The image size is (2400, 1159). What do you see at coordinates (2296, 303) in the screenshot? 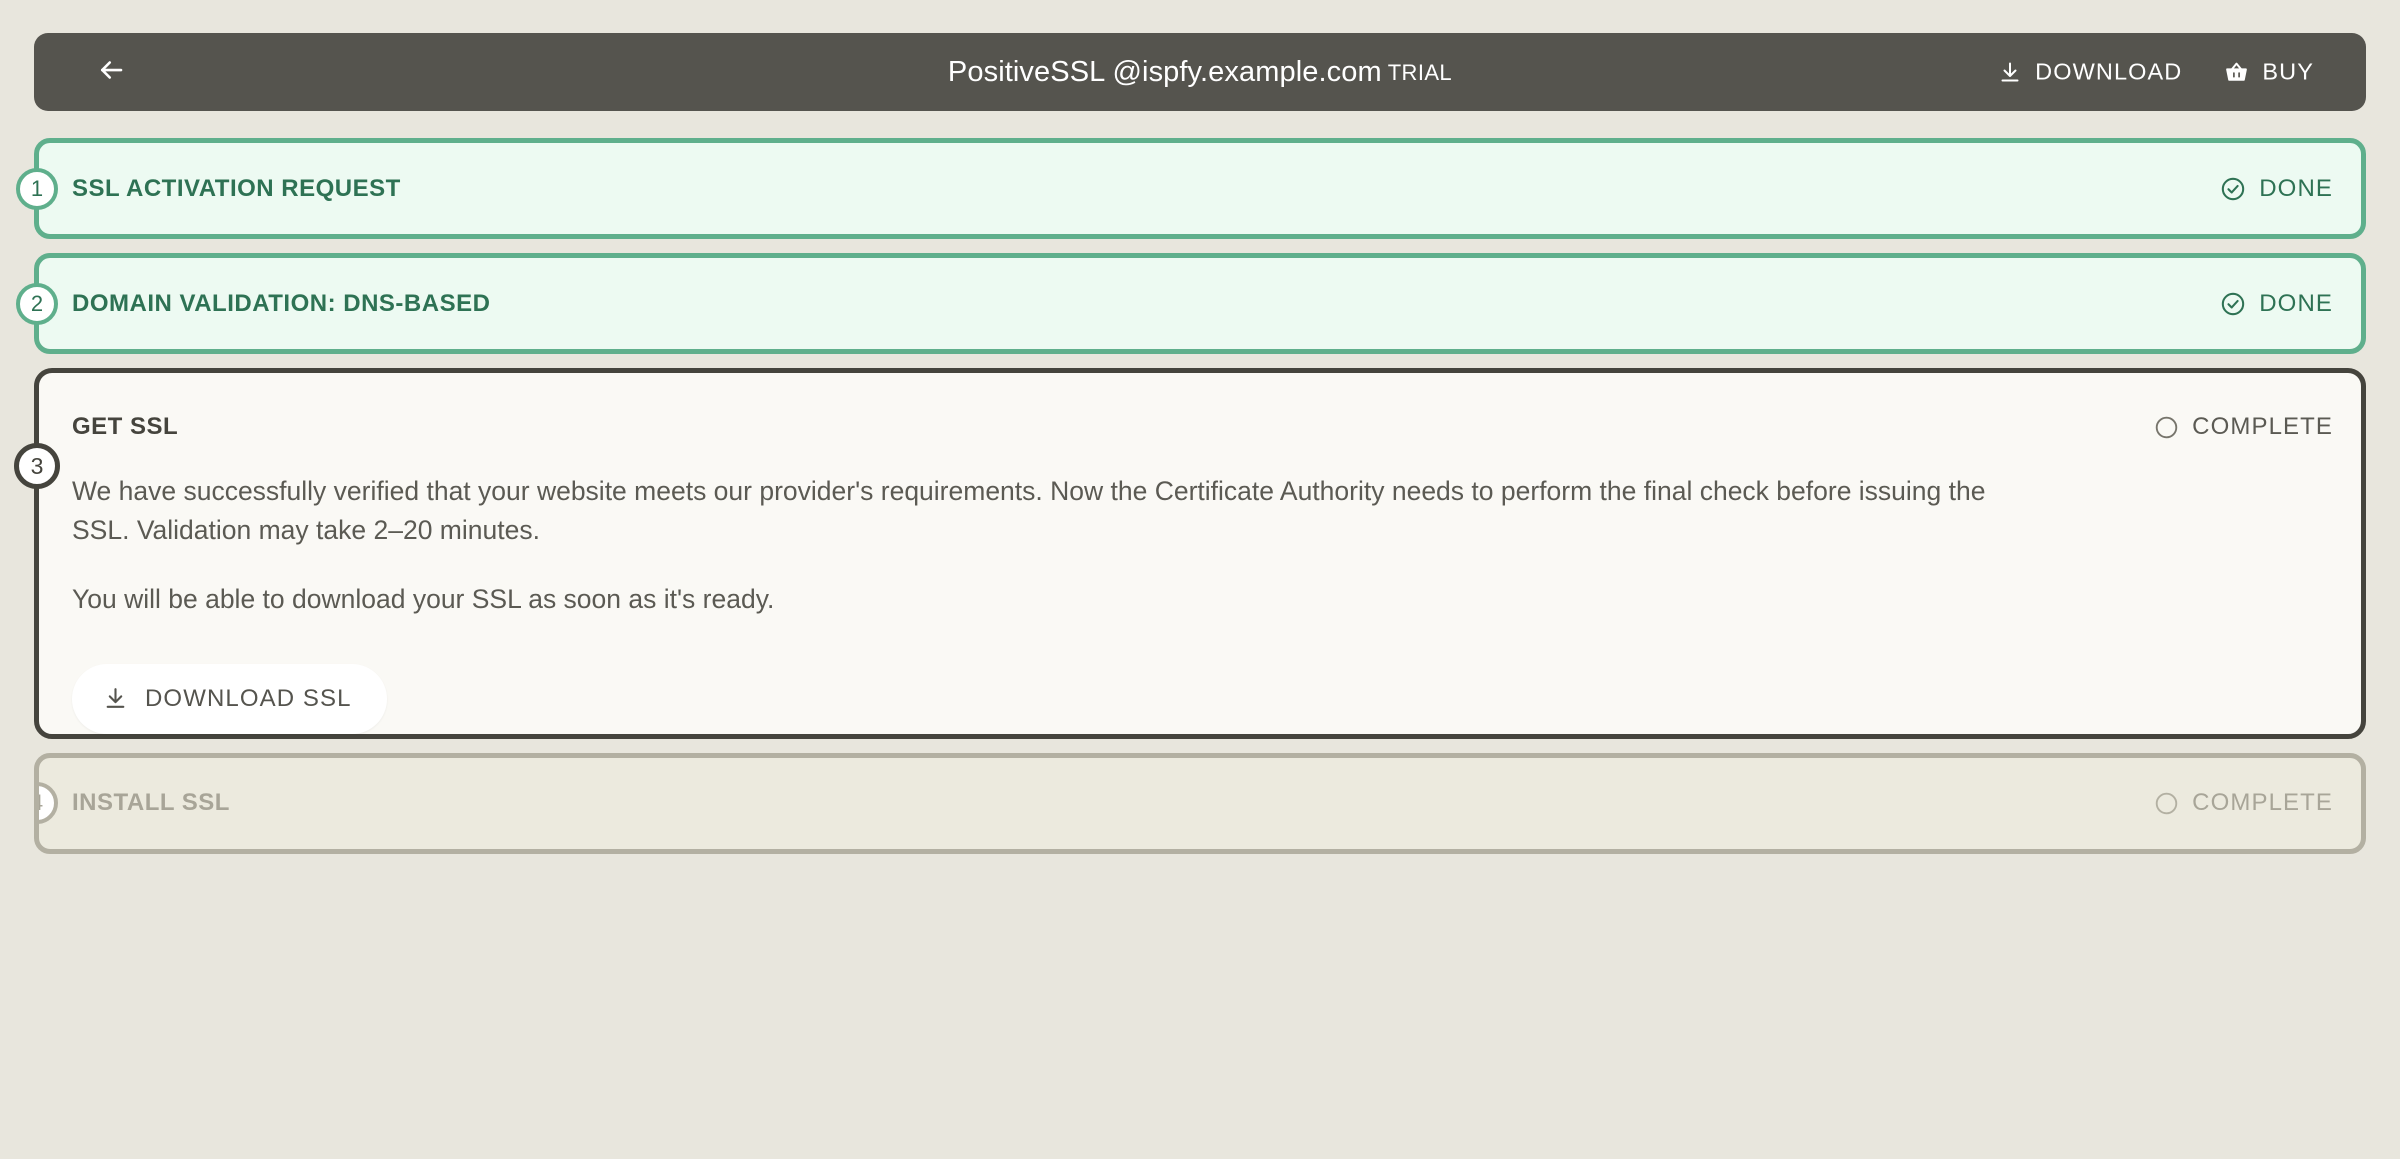
I see `step-status-label-2: DONE` at bounding box center [2296, 303].